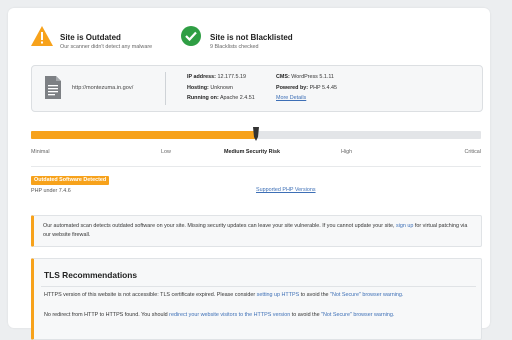 This screenshot has width=512, height=340. I want to click on tls-divider, so click(258, 286).